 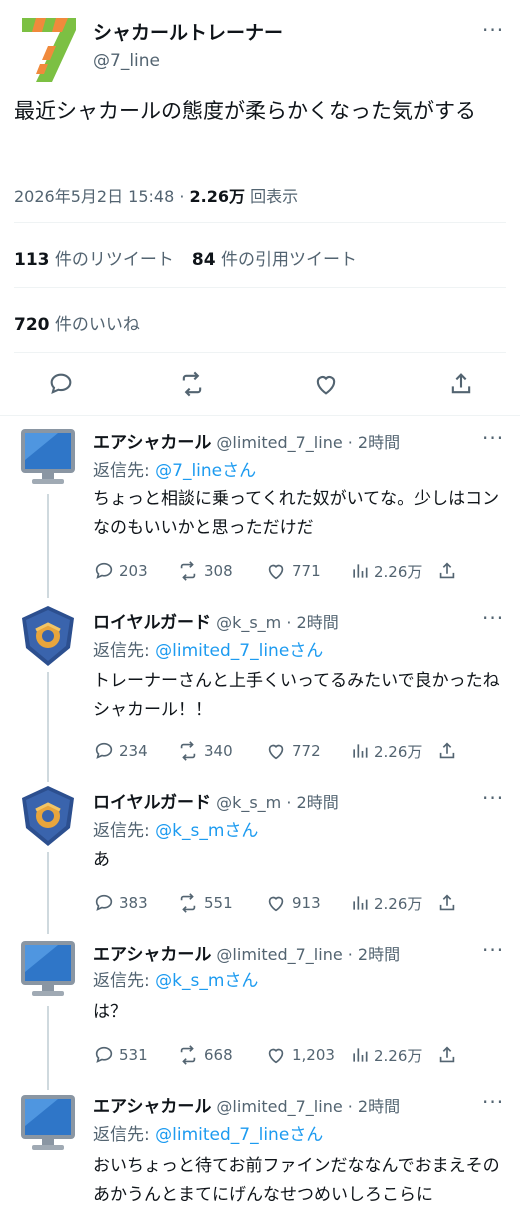 I want to click on retweet-label: 件のリツイート, so click(x=111, y=260).